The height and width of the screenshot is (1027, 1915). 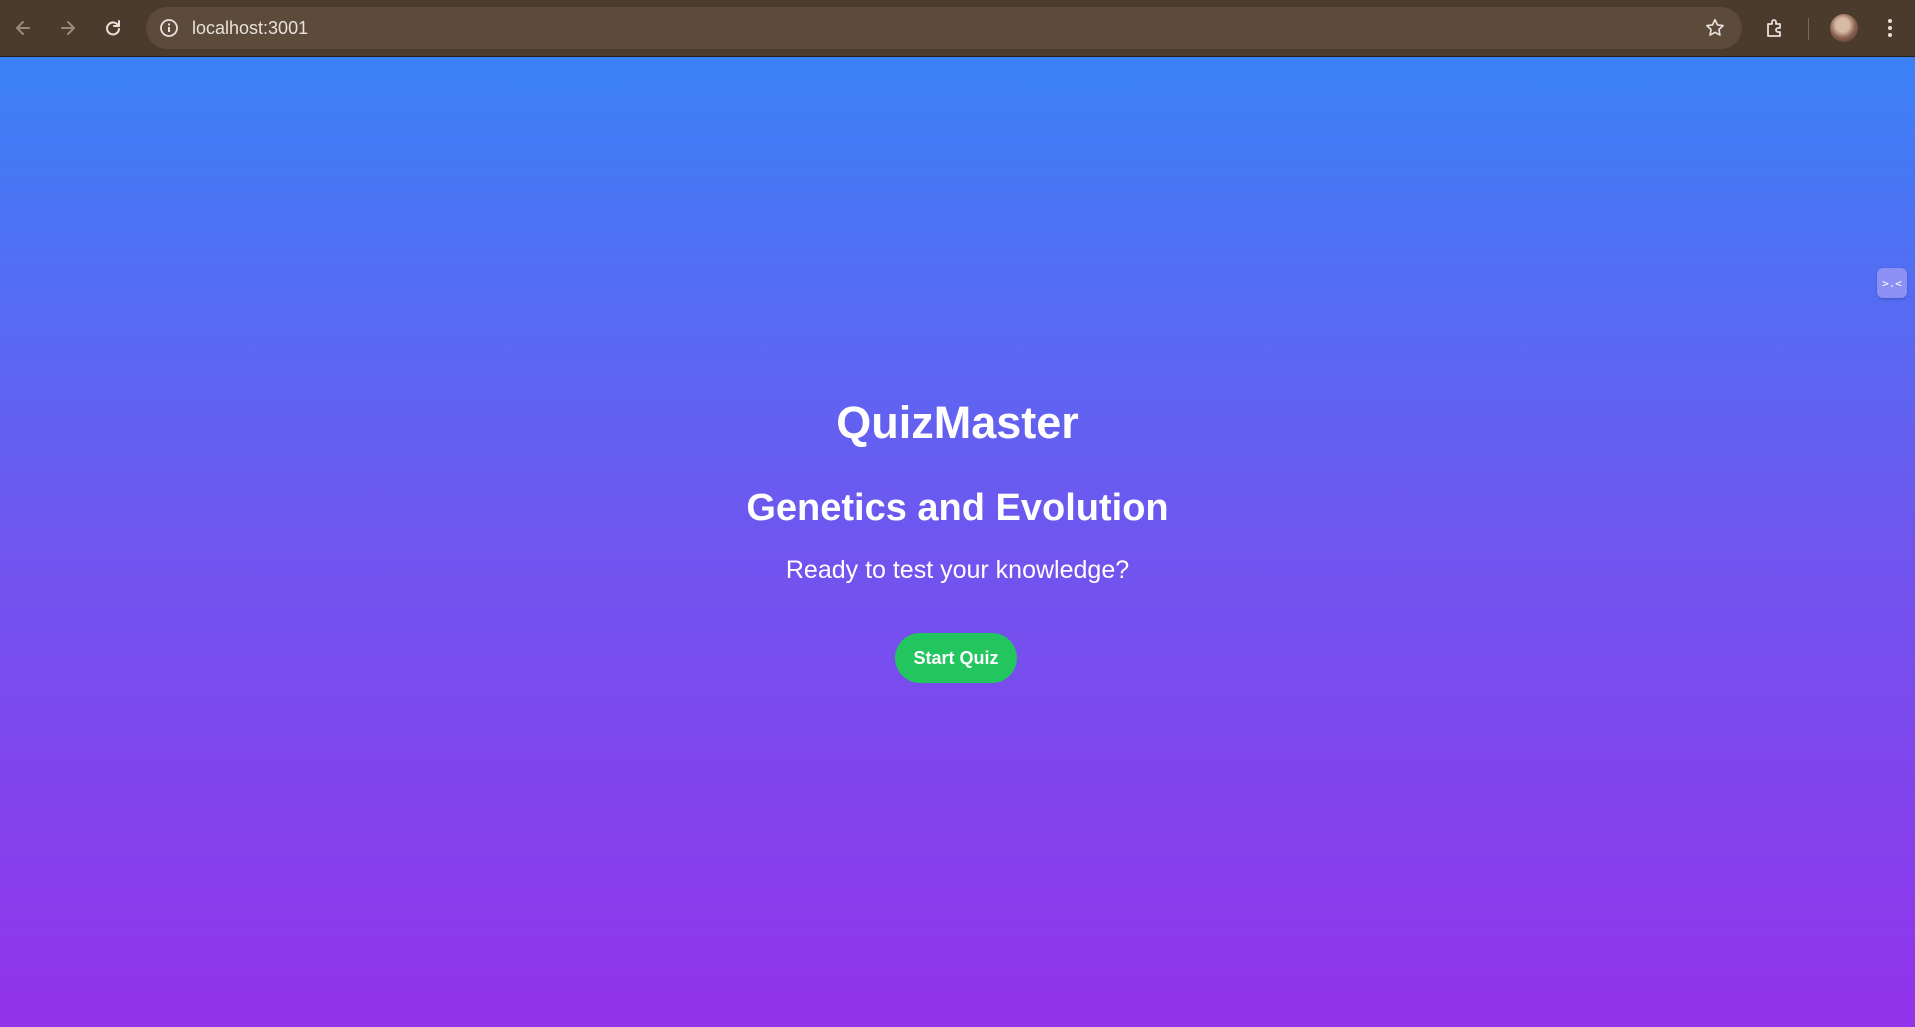 I want to click on forward-button, so click(x=68, y=28).